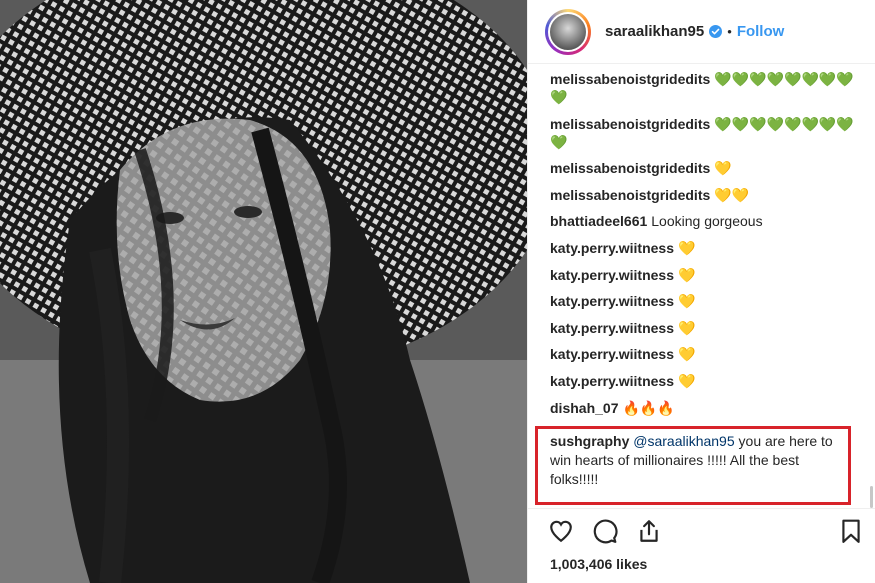  Describe the element at coordinates (683, 441) in the screenshot. I see `comment-mention: @saraalikhan95` at that location.